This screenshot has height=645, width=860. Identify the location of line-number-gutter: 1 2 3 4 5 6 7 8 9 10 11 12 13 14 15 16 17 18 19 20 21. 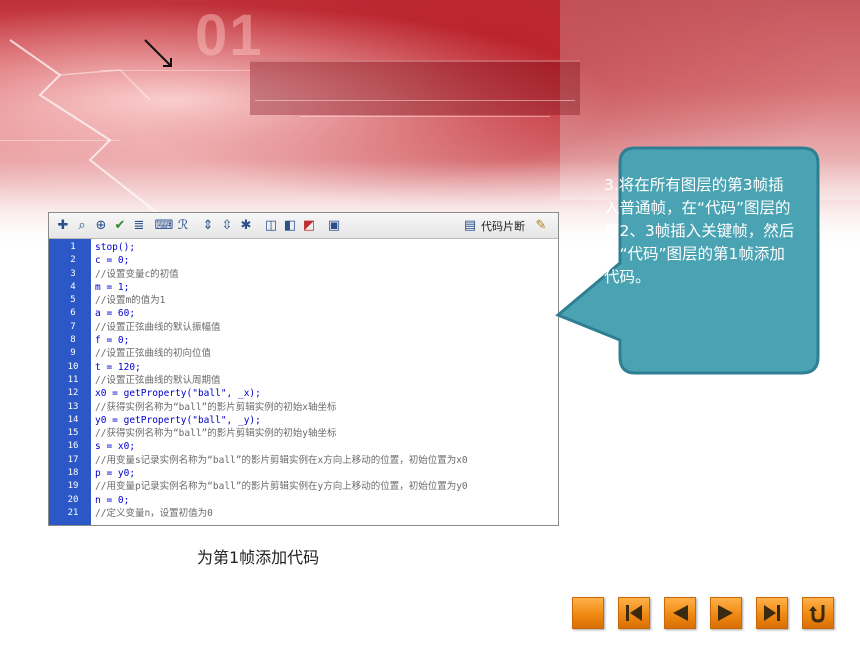
(70, 382).